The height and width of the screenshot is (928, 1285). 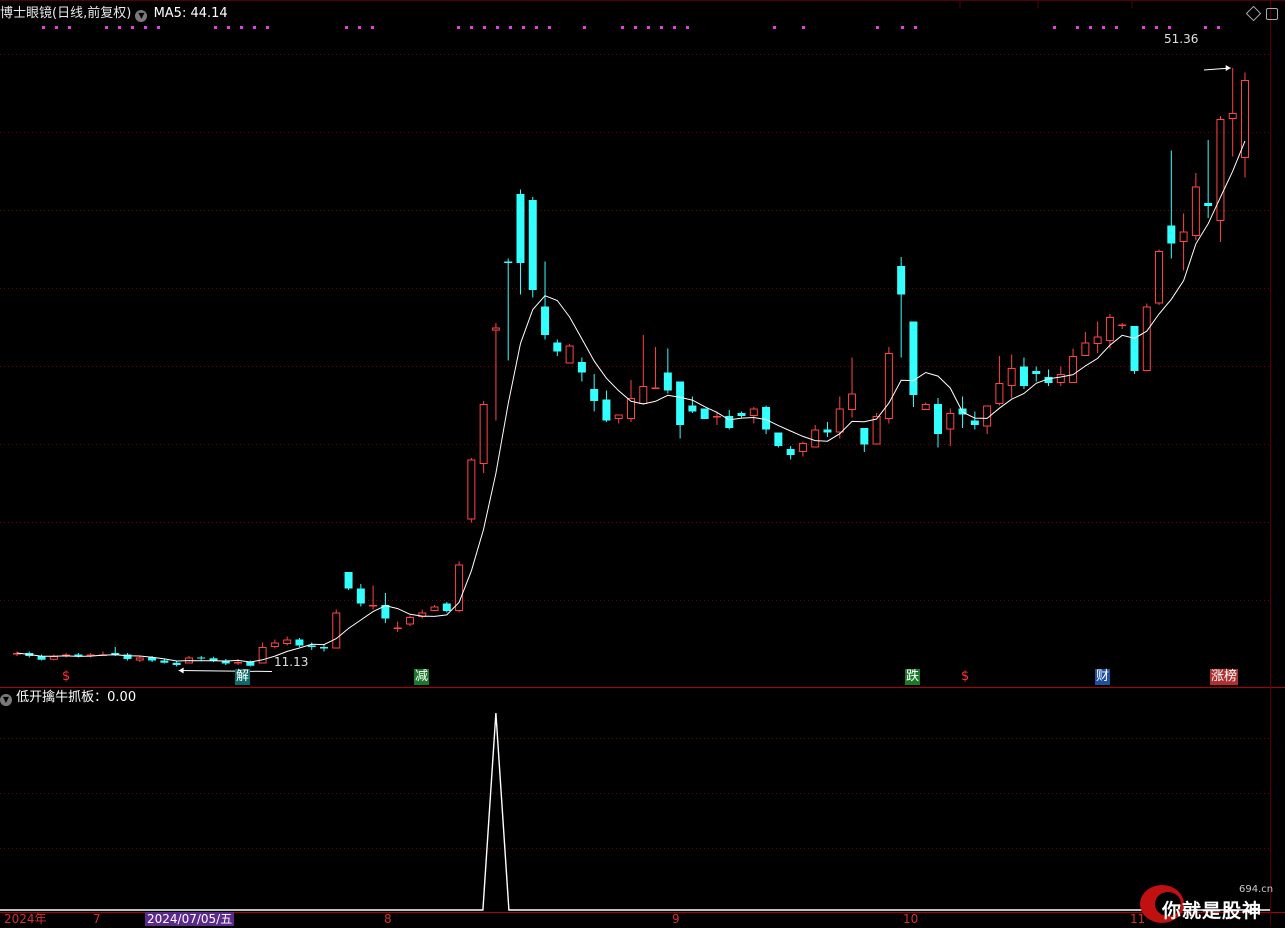 What do you see at coordinates (1224, 677) in the screenshot?
I see `event-tag-top-gainers: 涨榜` at bounding box center [1224, 677].